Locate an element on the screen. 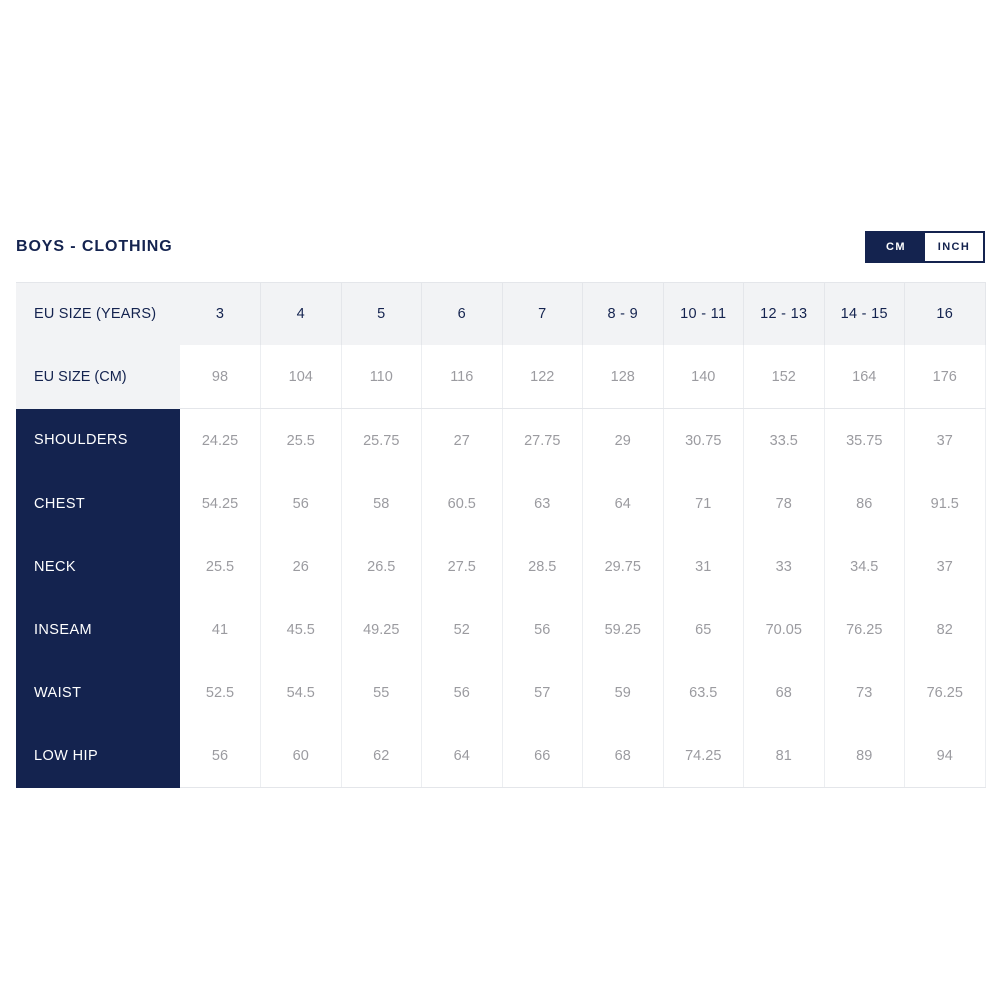 This screenshot has height=1000, width=1000. cell-eu-size-cm: 98 is located at coordinates (220, 377).